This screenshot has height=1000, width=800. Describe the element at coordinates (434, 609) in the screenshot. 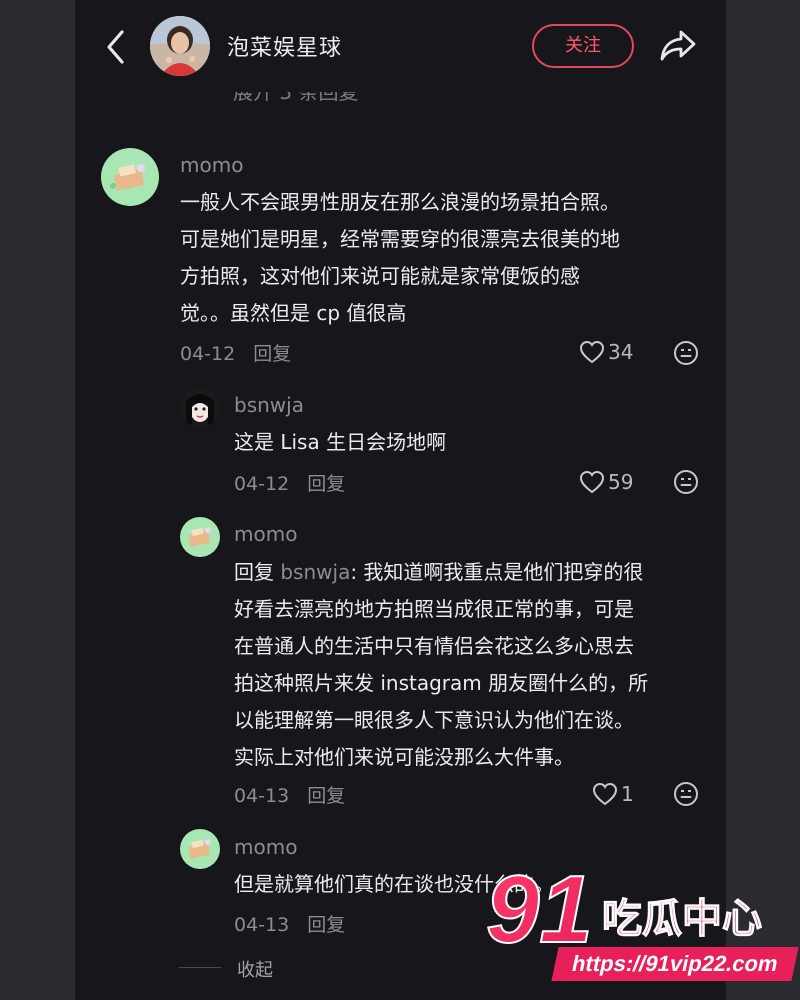

I see `comment-line: 好看去漂亮的地方拍照当成很正常的事，可是` at that location.